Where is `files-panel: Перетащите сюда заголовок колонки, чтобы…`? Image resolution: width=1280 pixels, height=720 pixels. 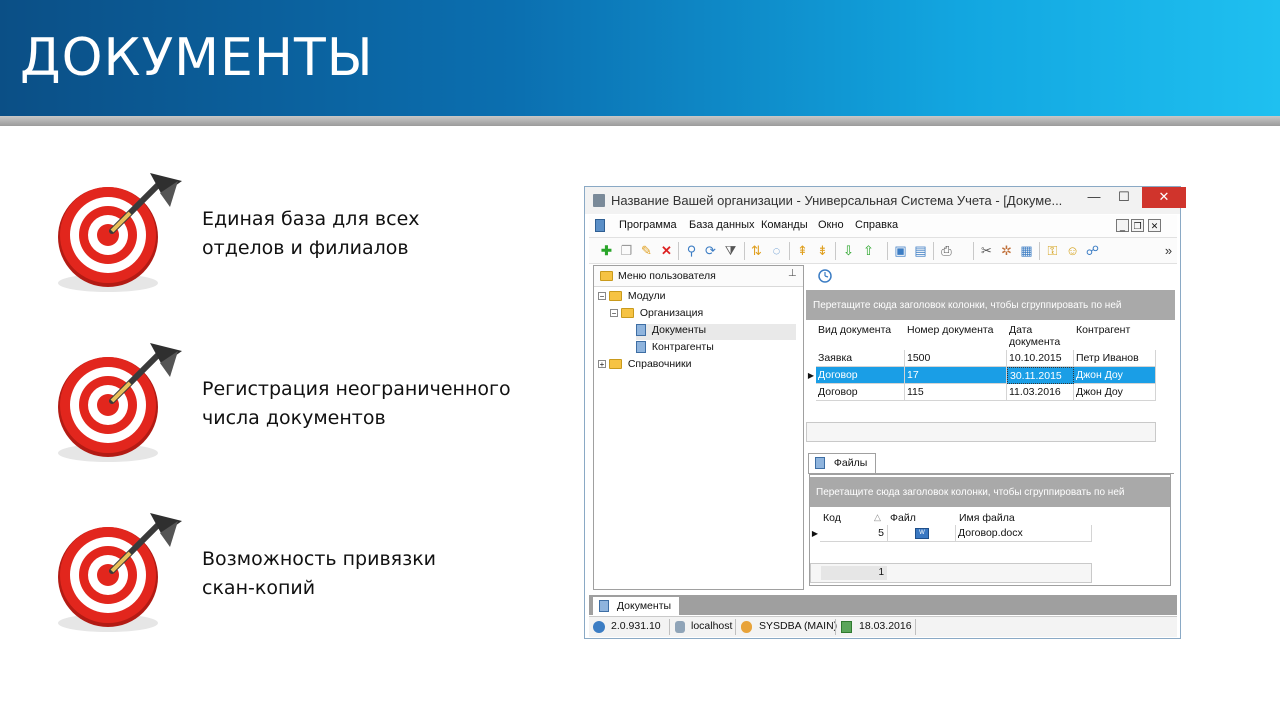
files-panel: Перетащите сюда заголовок колонки, чтобы… is located at coordinates (990, 530).